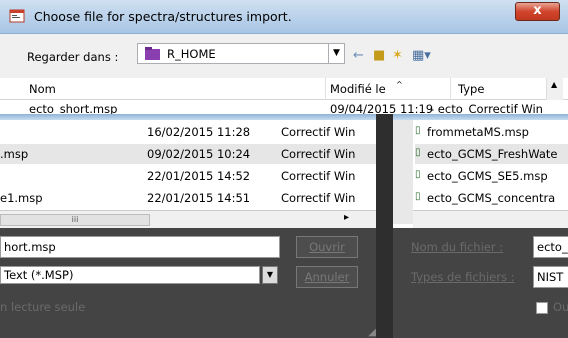 The image size is (568, 338). I want to click on file-name: ecto_GCMS_concentra, so click(491, 198).